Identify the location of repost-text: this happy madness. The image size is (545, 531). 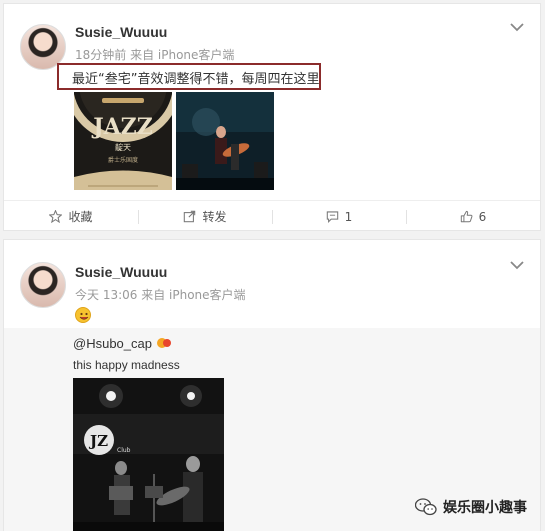
(126, 365).